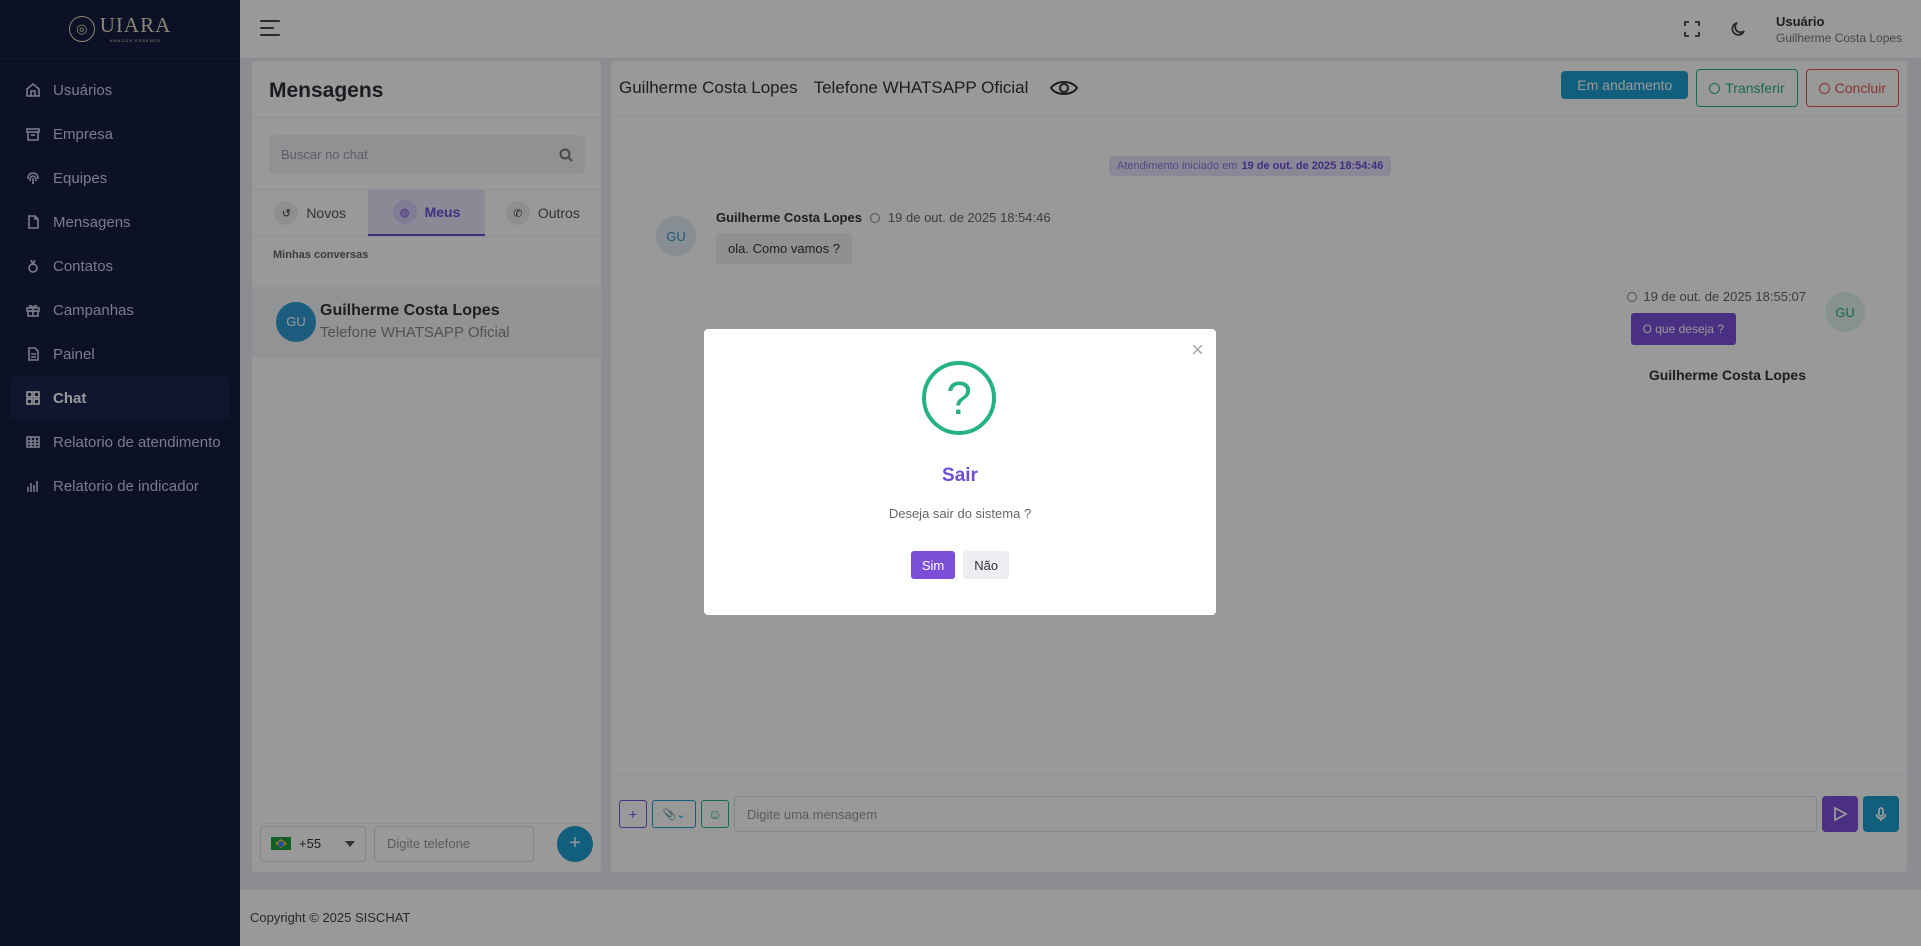  Describe the element at coordinates (1197, 350) in the screenshot. I see `close-icon: ×` at that location.